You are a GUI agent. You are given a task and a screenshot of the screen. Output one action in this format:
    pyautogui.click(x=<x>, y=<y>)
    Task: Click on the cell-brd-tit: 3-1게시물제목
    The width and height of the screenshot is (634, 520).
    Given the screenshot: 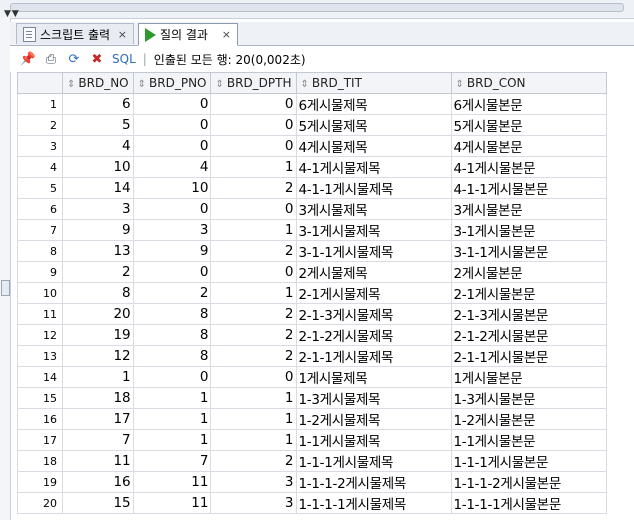 What is the action you would take?
    pyautogui.click(x=373, y=230)
    